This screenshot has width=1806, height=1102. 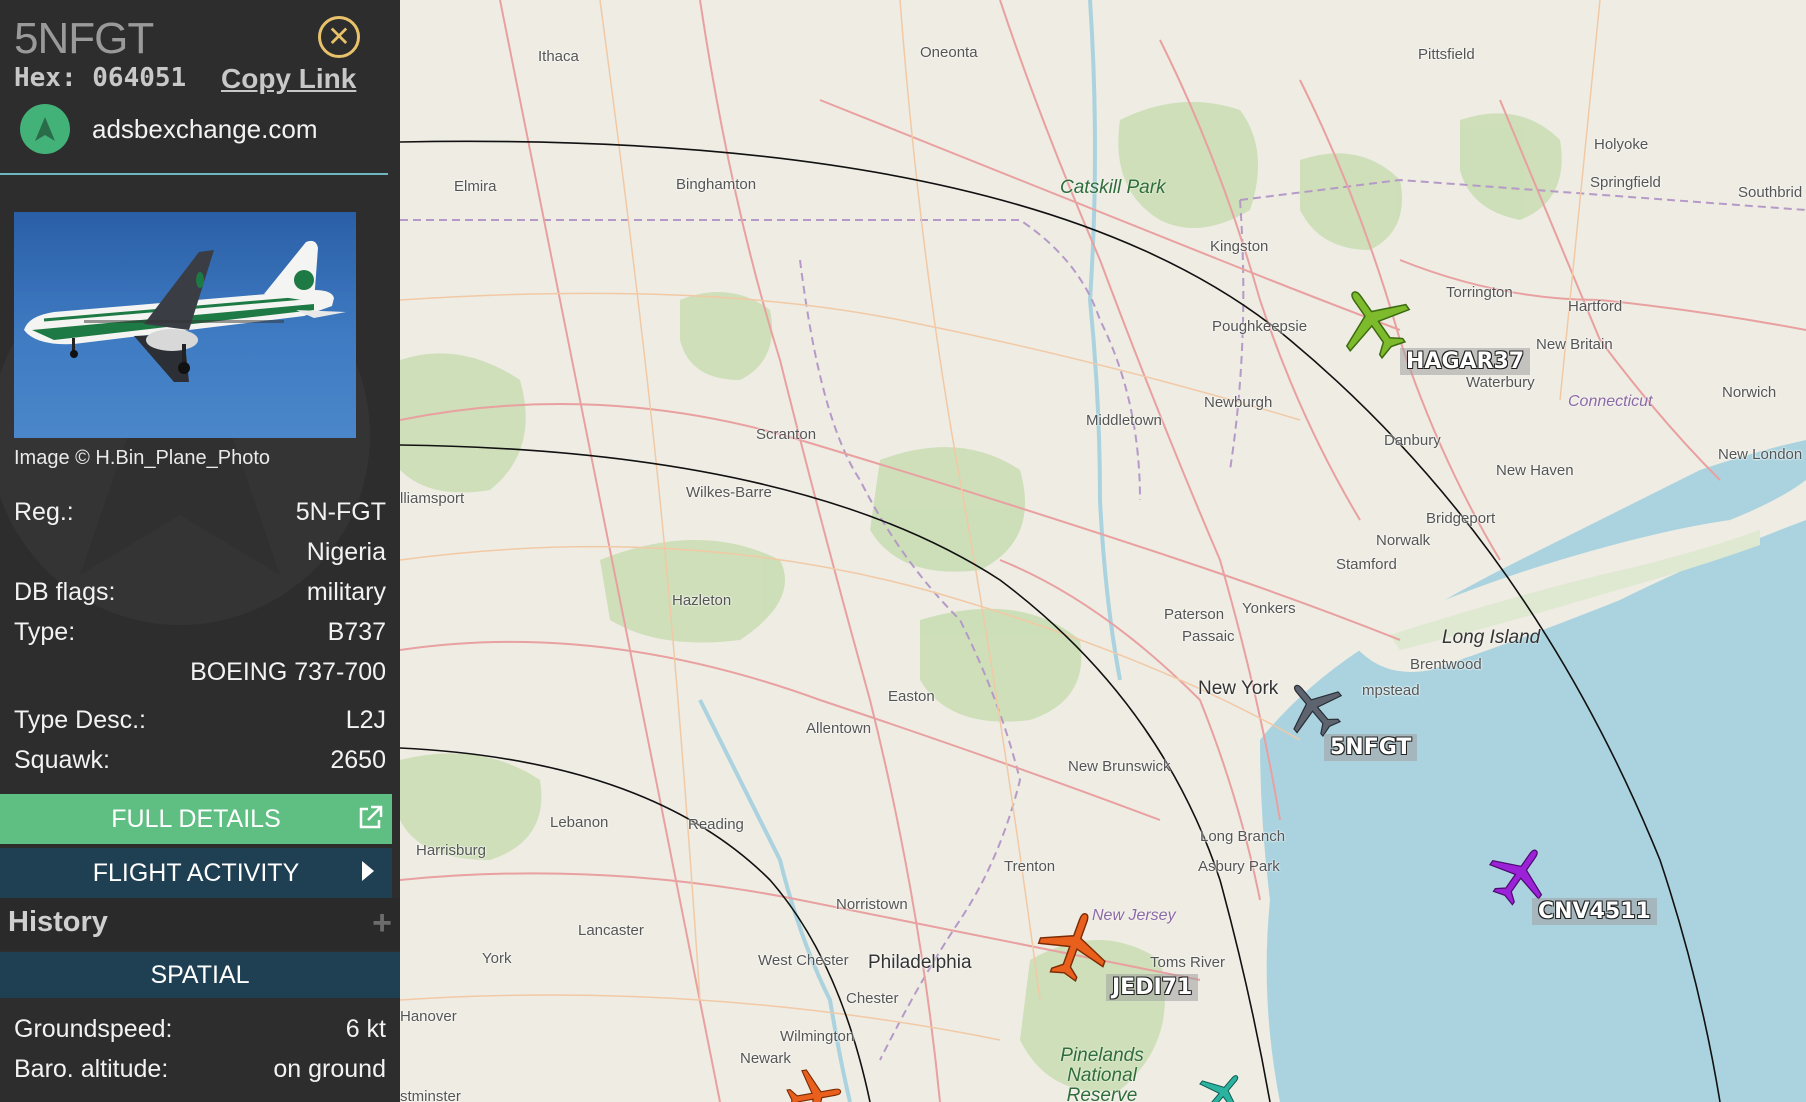 What do you see at coordinates (1102, 1073) in the screenshot?
I see `region-pinelands: Pinelands National Reserve` at bounding box center [1102, 1073].